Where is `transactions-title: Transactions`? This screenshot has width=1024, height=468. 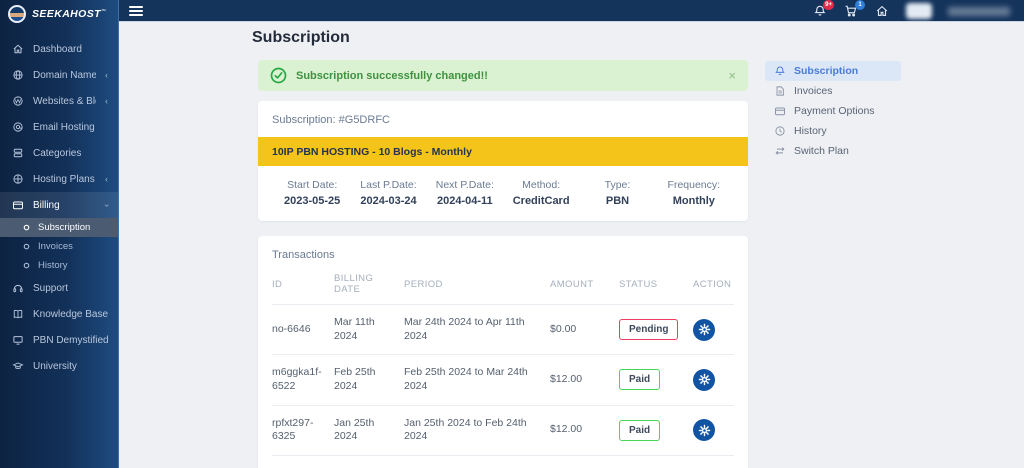
transactions-title: Transactions is located at coordinates (303, 255).